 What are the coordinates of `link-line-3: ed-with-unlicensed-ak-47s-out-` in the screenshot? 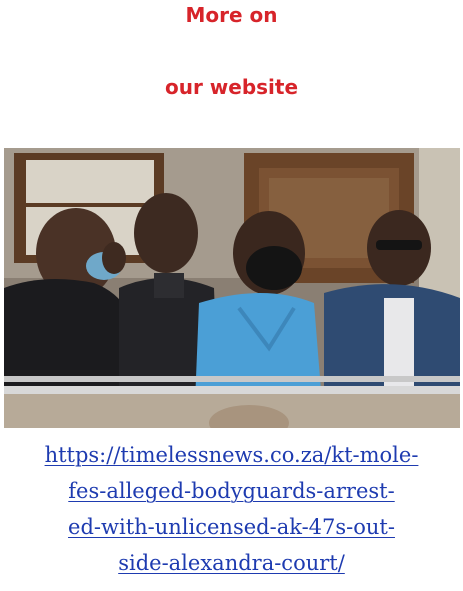 It's located at (231, 527).